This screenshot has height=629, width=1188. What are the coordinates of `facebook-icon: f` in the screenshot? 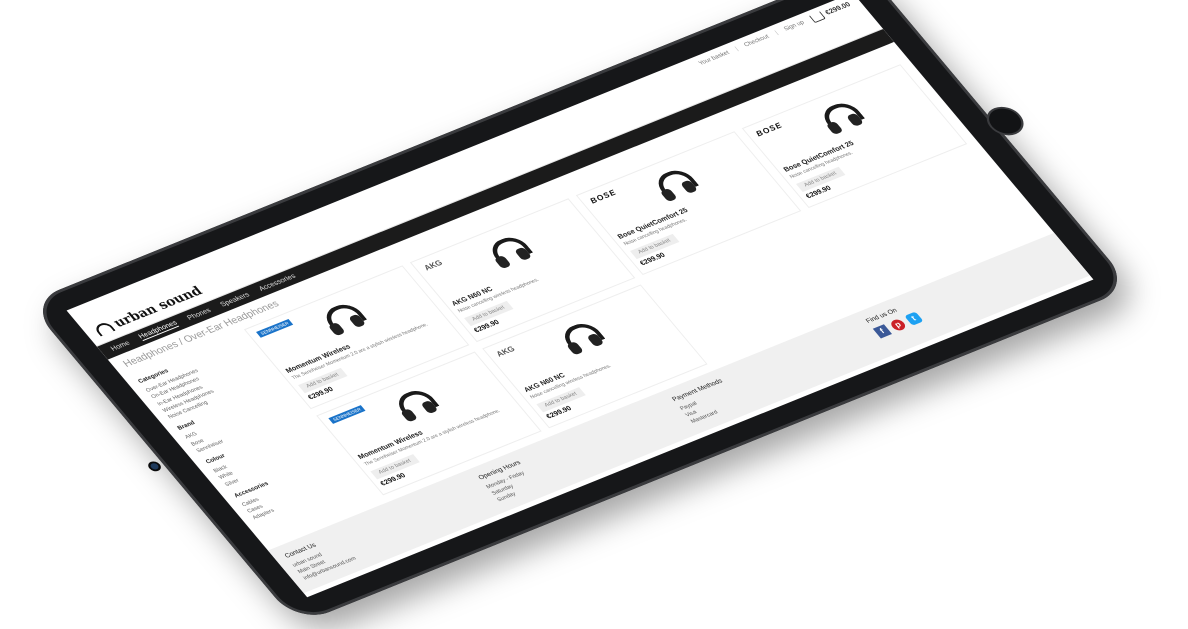 It's located at (882, 331).